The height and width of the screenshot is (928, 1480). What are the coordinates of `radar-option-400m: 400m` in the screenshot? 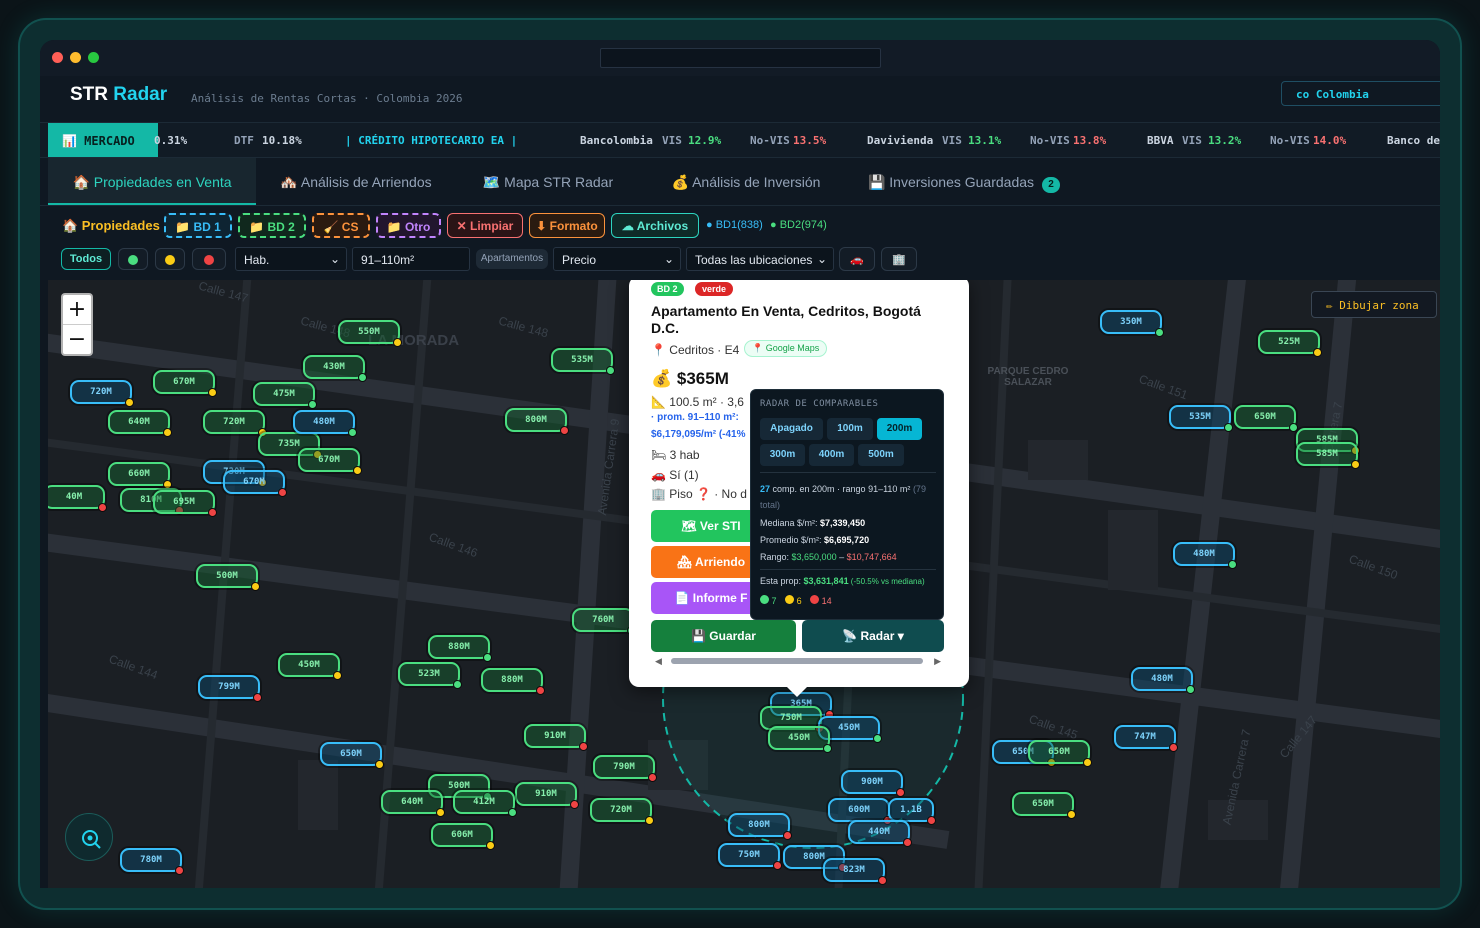 It's located at (831, 455).